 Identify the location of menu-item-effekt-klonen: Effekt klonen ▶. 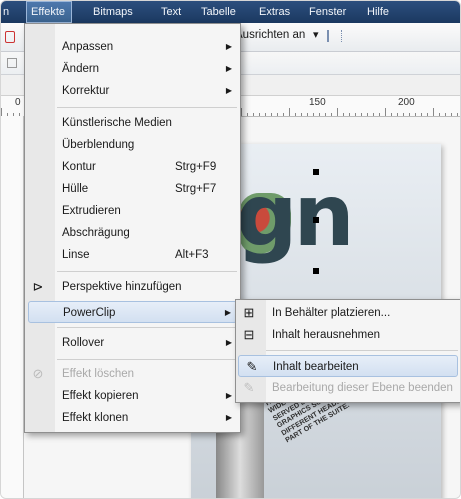
(132, 418).